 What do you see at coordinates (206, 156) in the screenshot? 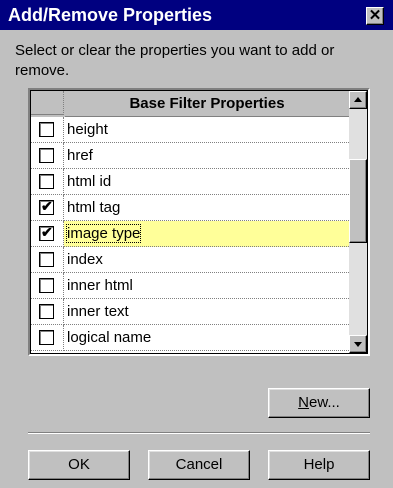
I see `property-label-cell: href` at bounding box center [206, 156].